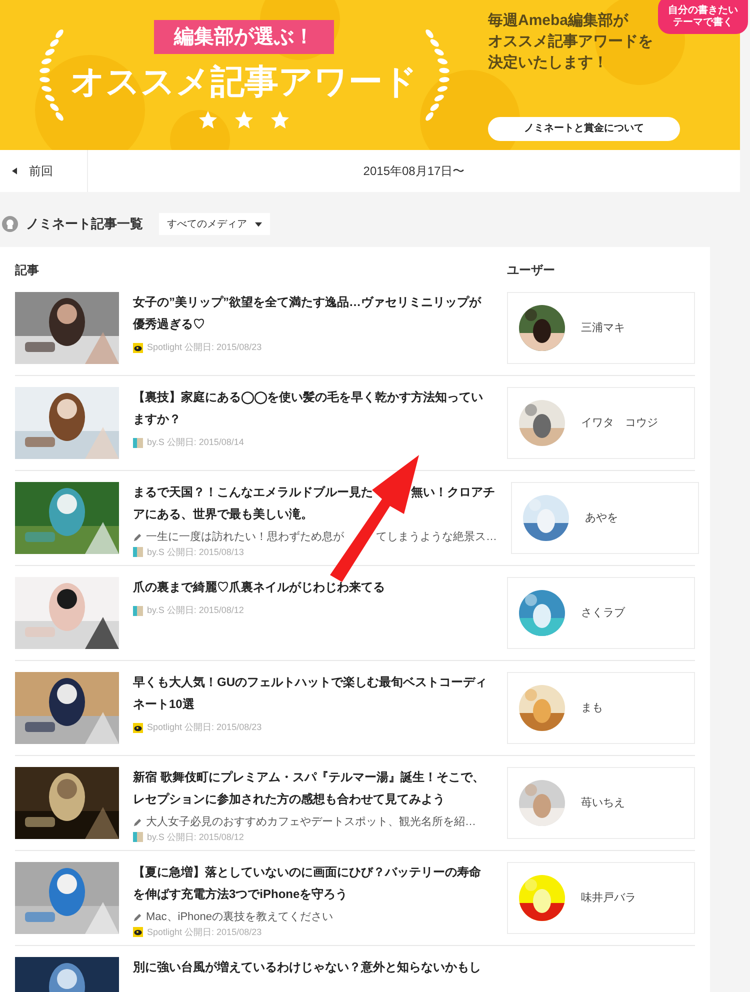 Image resolution: width=750 pixels, height=992 pixels. What do you see at coordinates (312, 883) in the screenshot?
I see `article-title: 【夏に急増】落としていないのに画面にひび？バッテリーの寿命を伸ばす充電方法3つでiPhoneを守ろう` at bounding box center [312, 883].